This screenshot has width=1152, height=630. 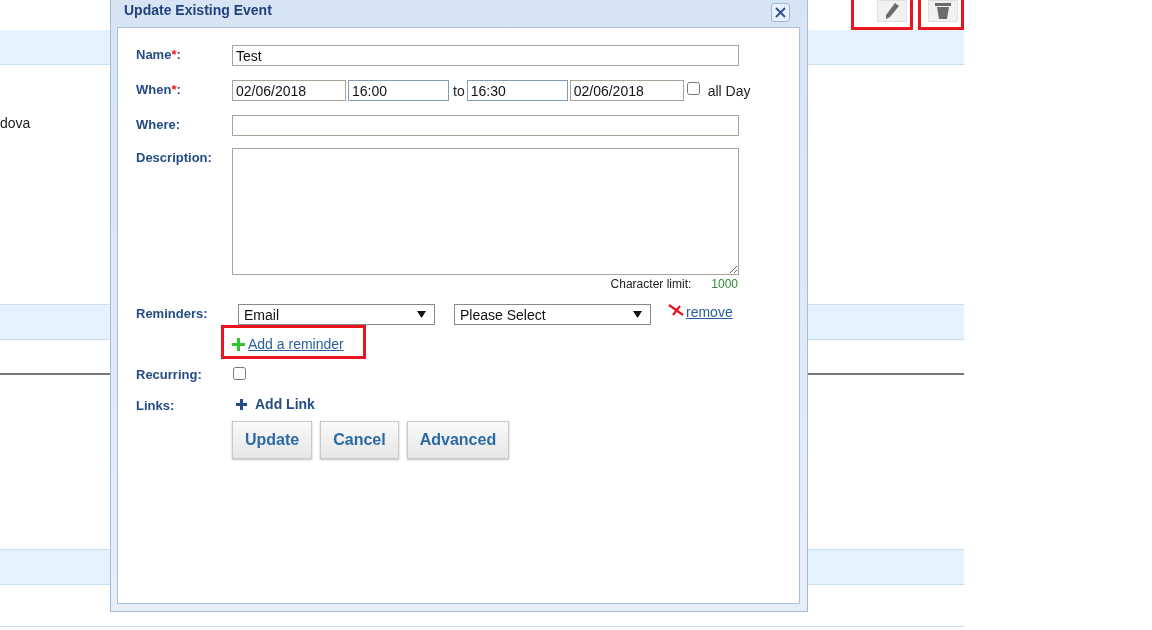 What do you see at coordinates (724, 284) in the screenshot?
I see `character-limit-value: 1000` at bounding box center [724, 284].